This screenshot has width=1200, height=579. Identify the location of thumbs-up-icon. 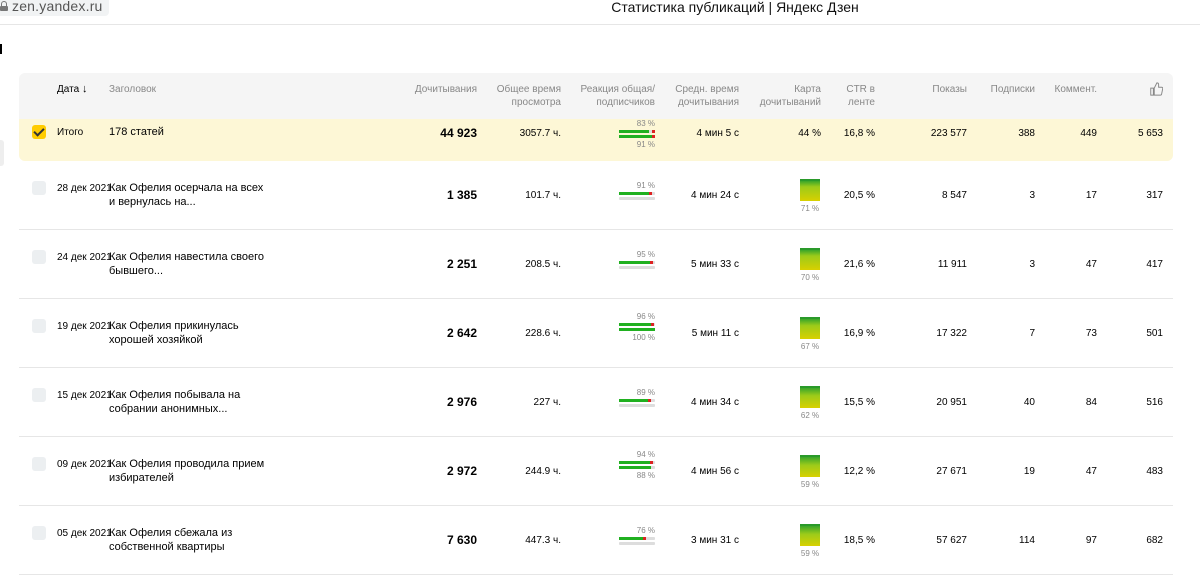
(1156, 89).